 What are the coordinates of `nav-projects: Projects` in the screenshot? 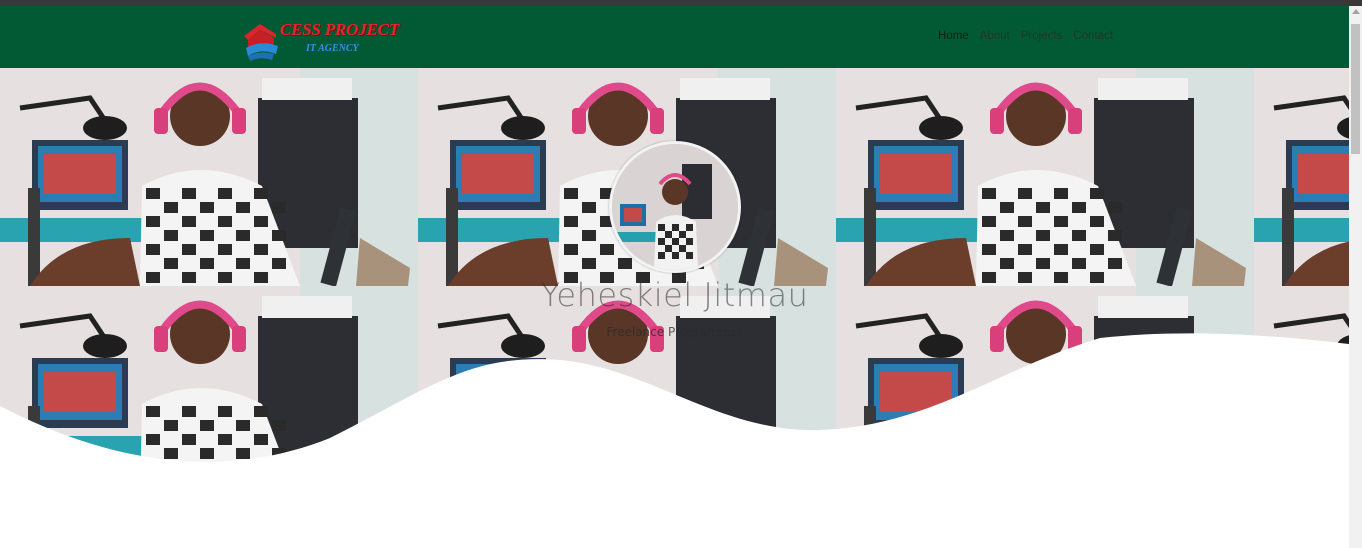 It's located at (1042, 36).